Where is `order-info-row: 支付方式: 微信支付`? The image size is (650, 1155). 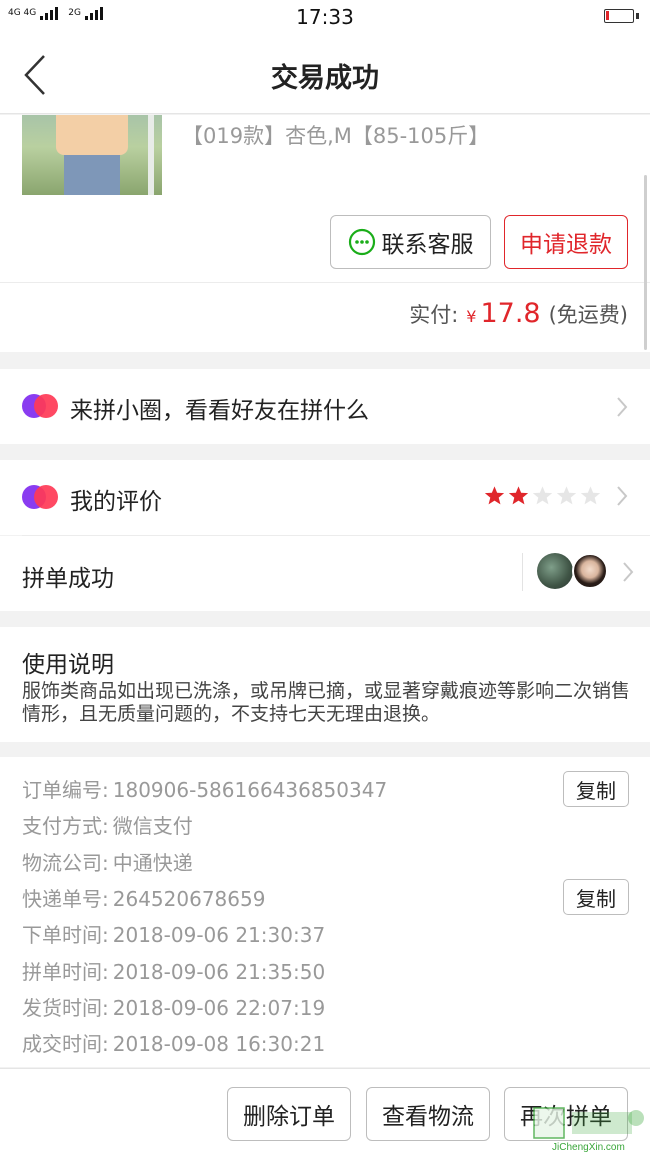
order-info-row: 支付方式: 微信支付 is located at coordinates (107, 824).